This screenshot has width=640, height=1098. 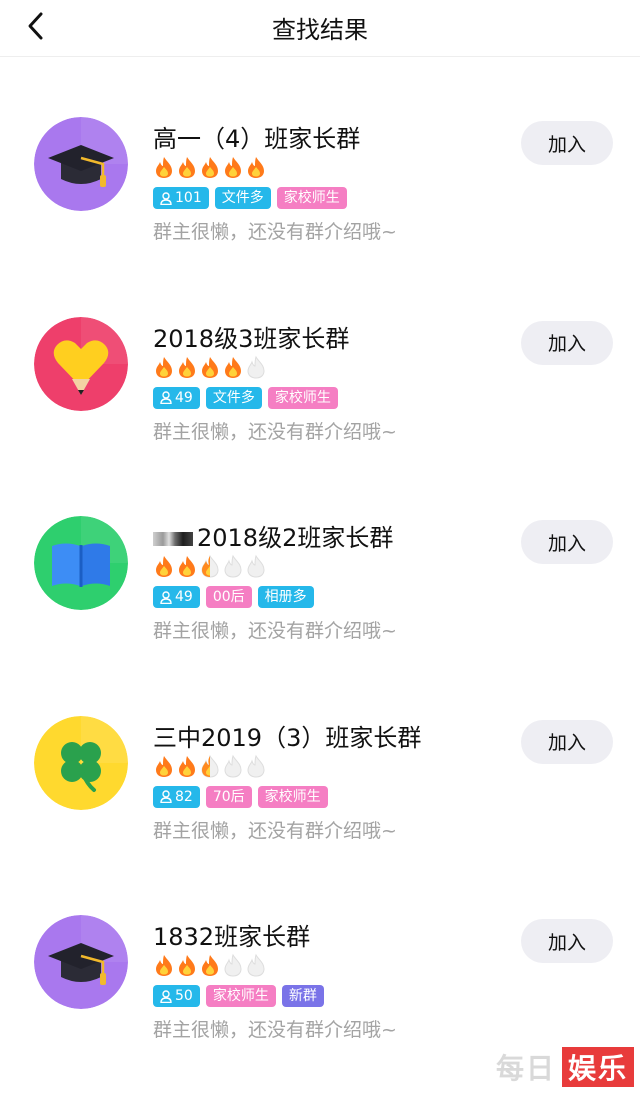 What do you see at coordinates (232, 937) in the screenshot?
I see `group-name-text: 1832班家长群` at bounding box center [232, 937].